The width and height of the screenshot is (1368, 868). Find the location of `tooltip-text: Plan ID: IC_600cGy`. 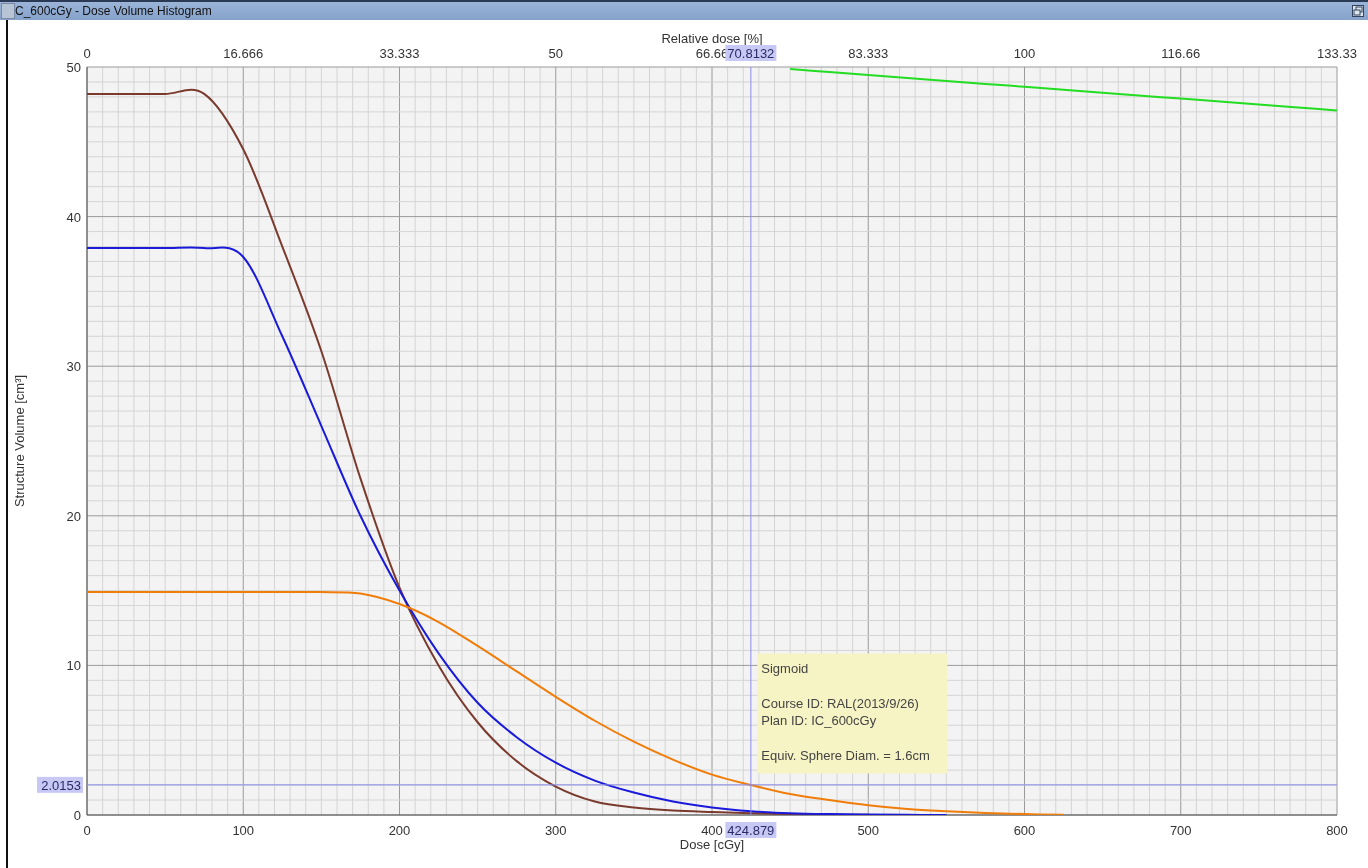

tooltip-text: Plan ID: IC_600cGy is located at coordinates (819, 721).